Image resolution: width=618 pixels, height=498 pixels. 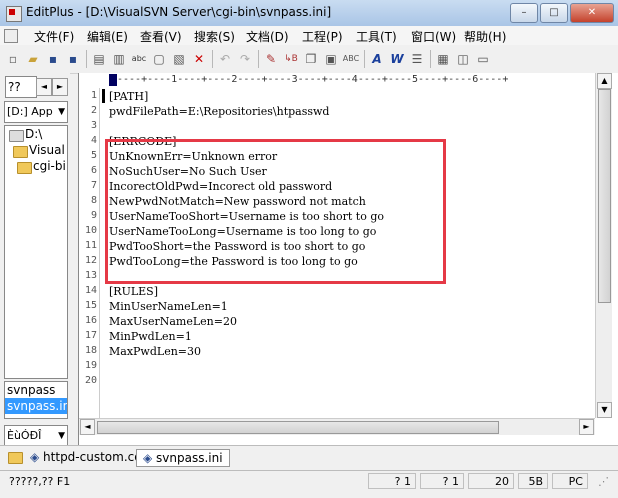 What do you see at coordinates (90, 305) in the screenshot?
I see `line-number: 15` at bounding box center [90, 305].